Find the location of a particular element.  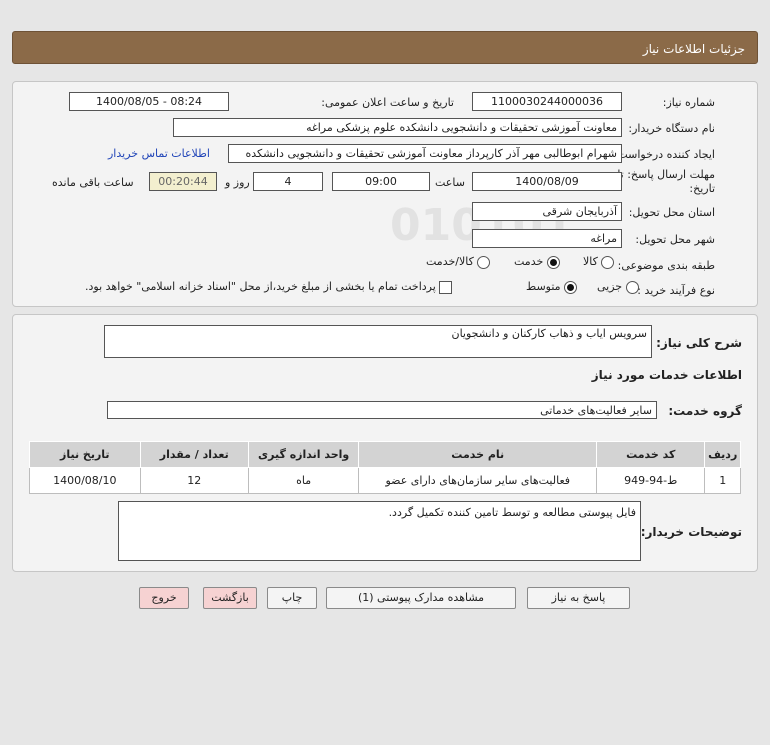

summary-field: سرویس ایاب و ذهاب کارکنان و دانشجویان is located at coordinates (378, 341).